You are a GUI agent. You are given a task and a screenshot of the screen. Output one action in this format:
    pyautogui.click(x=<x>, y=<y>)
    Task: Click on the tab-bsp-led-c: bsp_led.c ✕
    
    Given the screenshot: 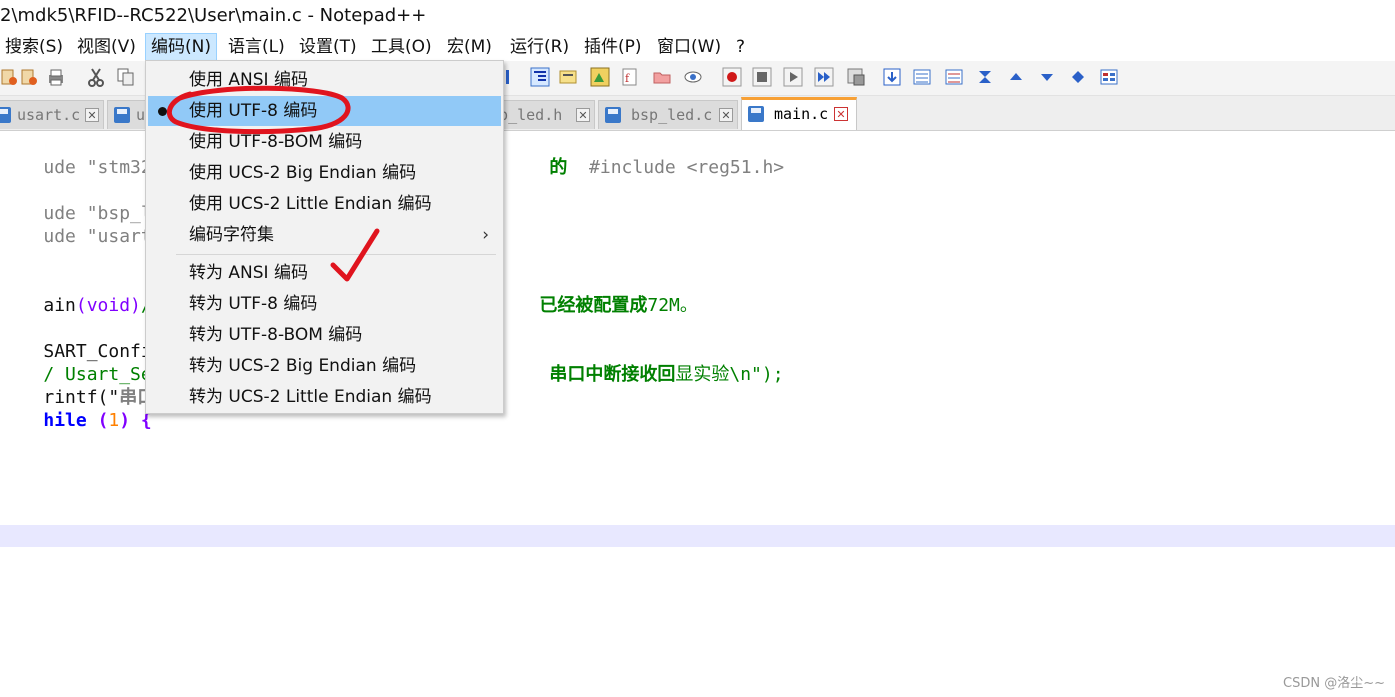 What is the action you would take?
    pyautogui.click(x=668, y=114)
    